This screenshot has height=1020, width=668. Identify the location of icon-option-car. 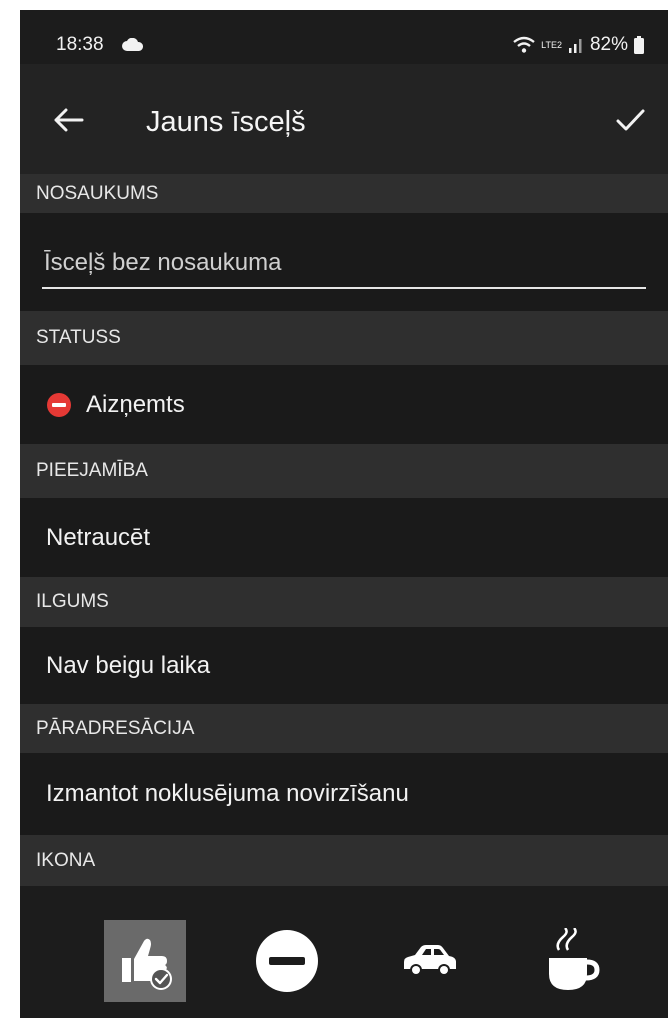
(430, 961).